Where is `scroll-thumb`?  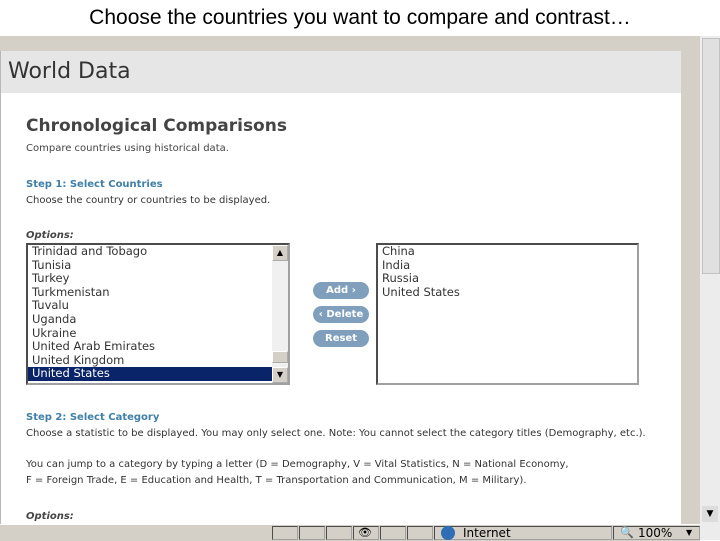 scroll-thumb is located at coordinates (280, 357).